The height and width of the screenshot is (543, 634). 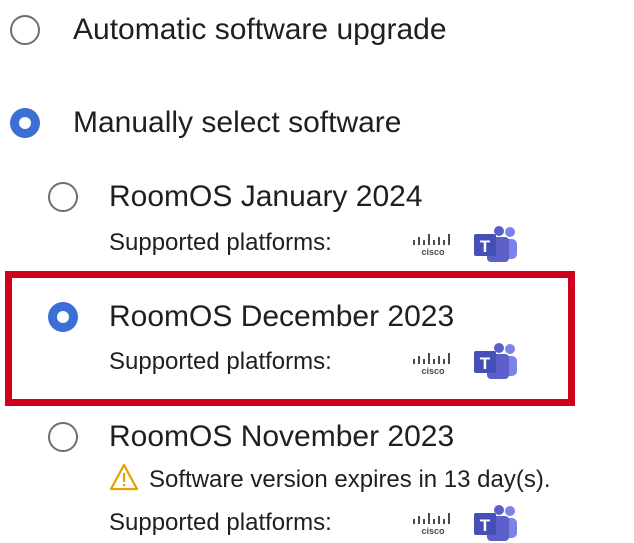 I want to click on manual-select-radio, so click(x=25, y=123).